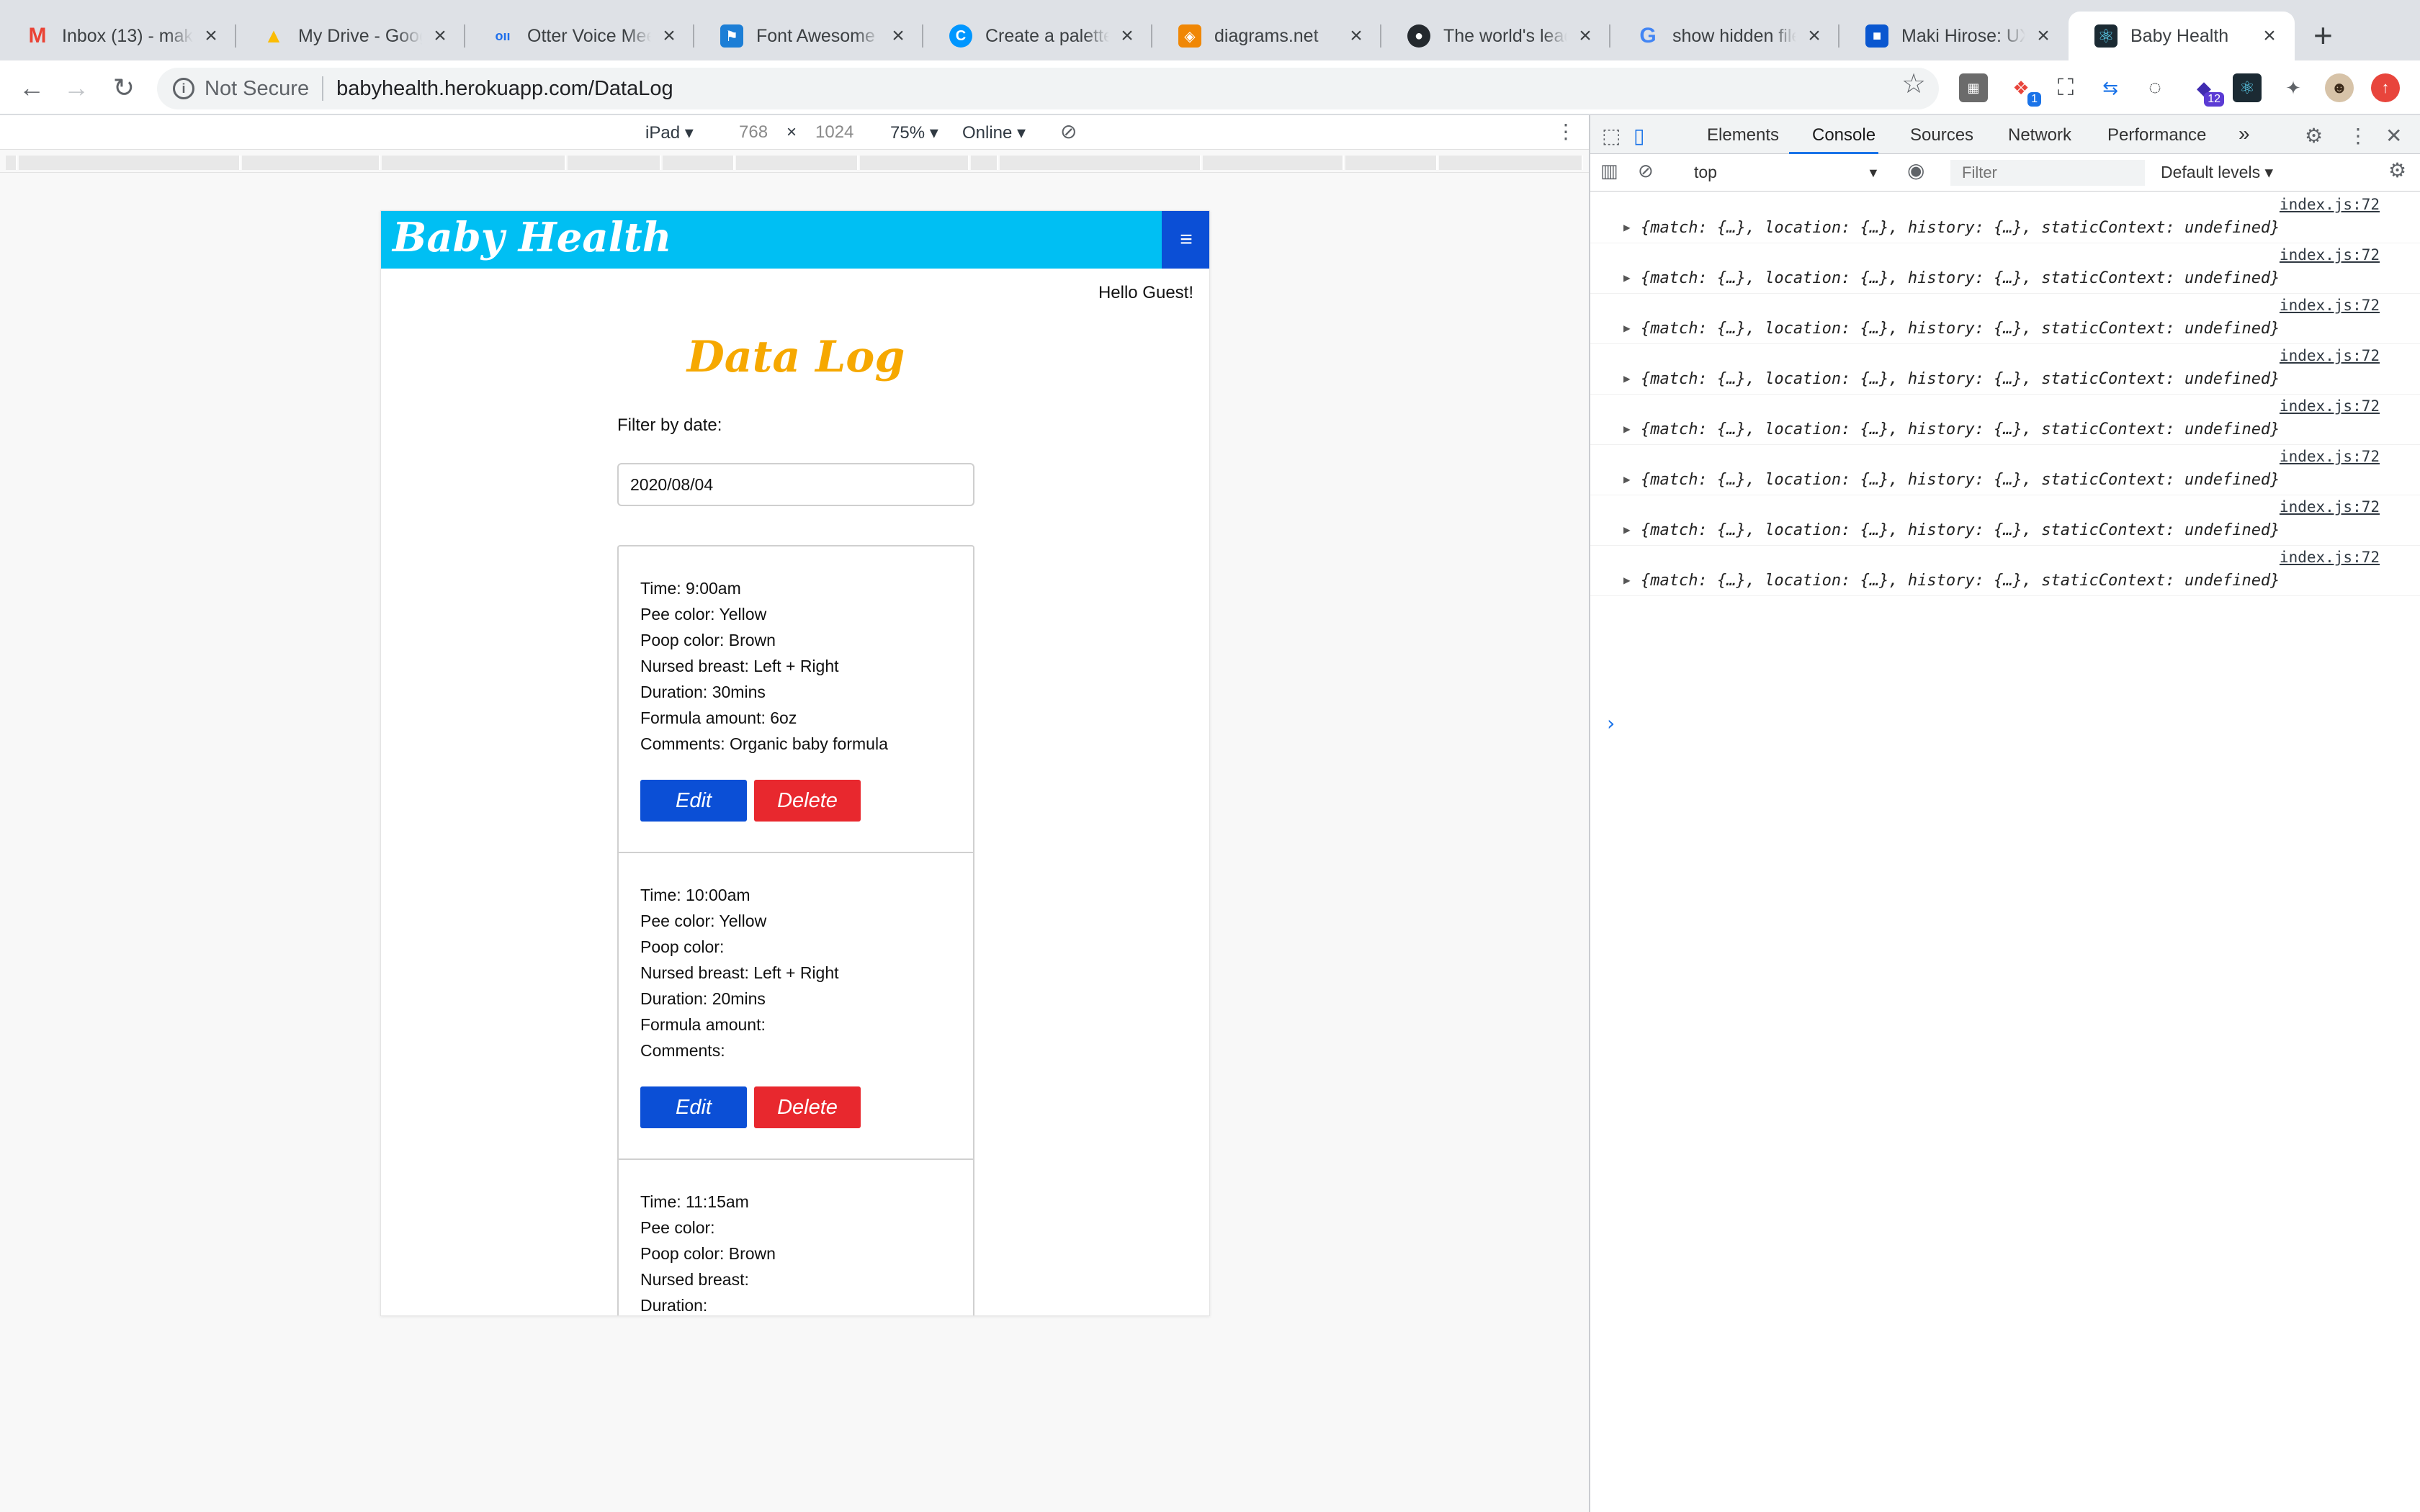 The width and height of the screenshot is (2420, 1512). Describe the element at coordinates (2024, 90) in the screenshot. I see `extension-shapes-icon: ❖ 1` at that location.